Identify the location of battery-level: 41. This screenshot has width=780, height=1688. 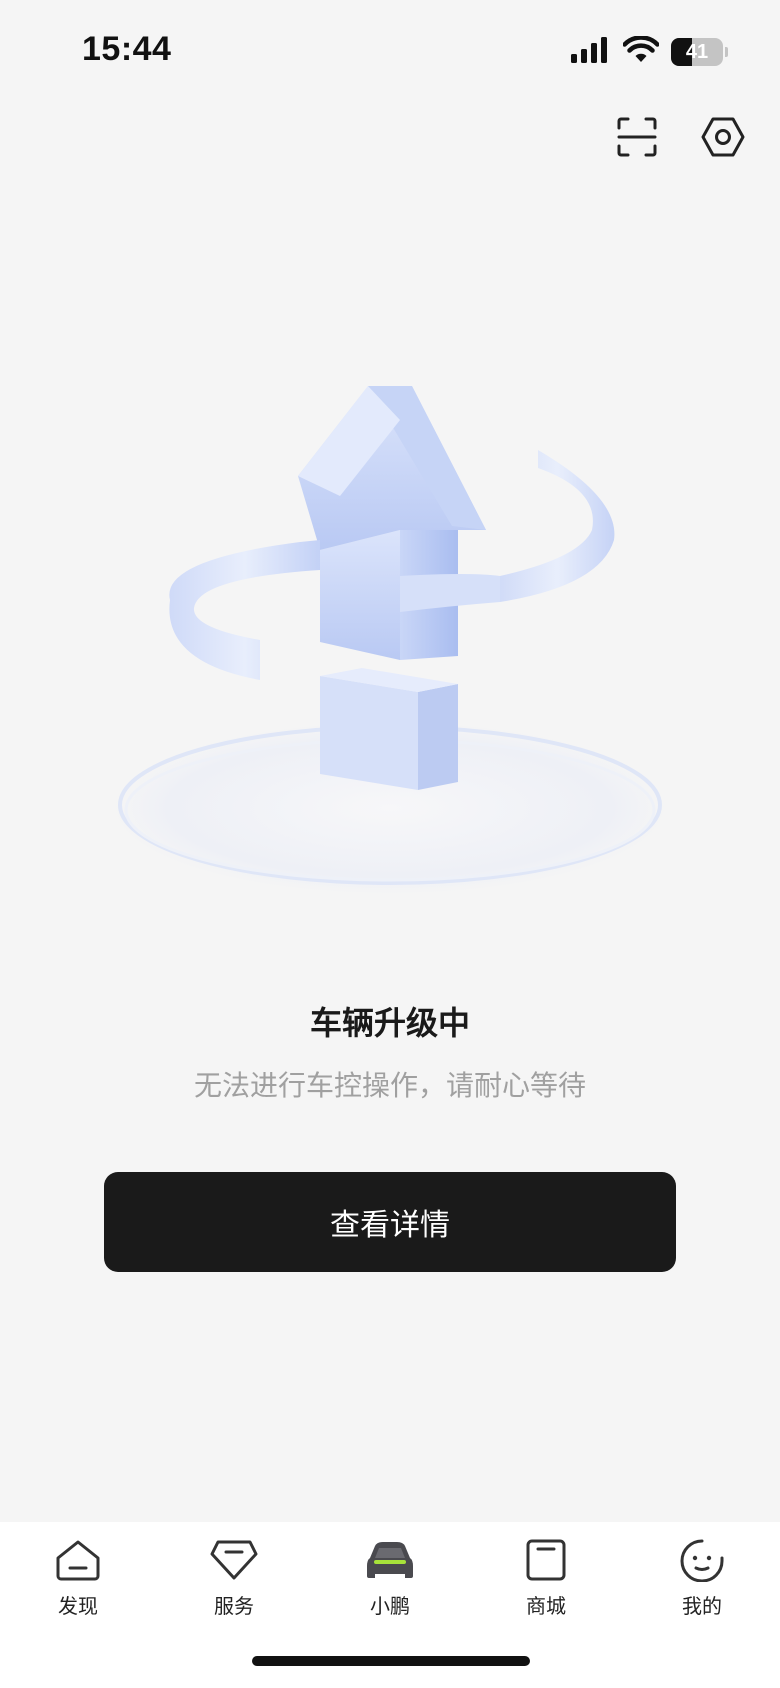
(697, 51).